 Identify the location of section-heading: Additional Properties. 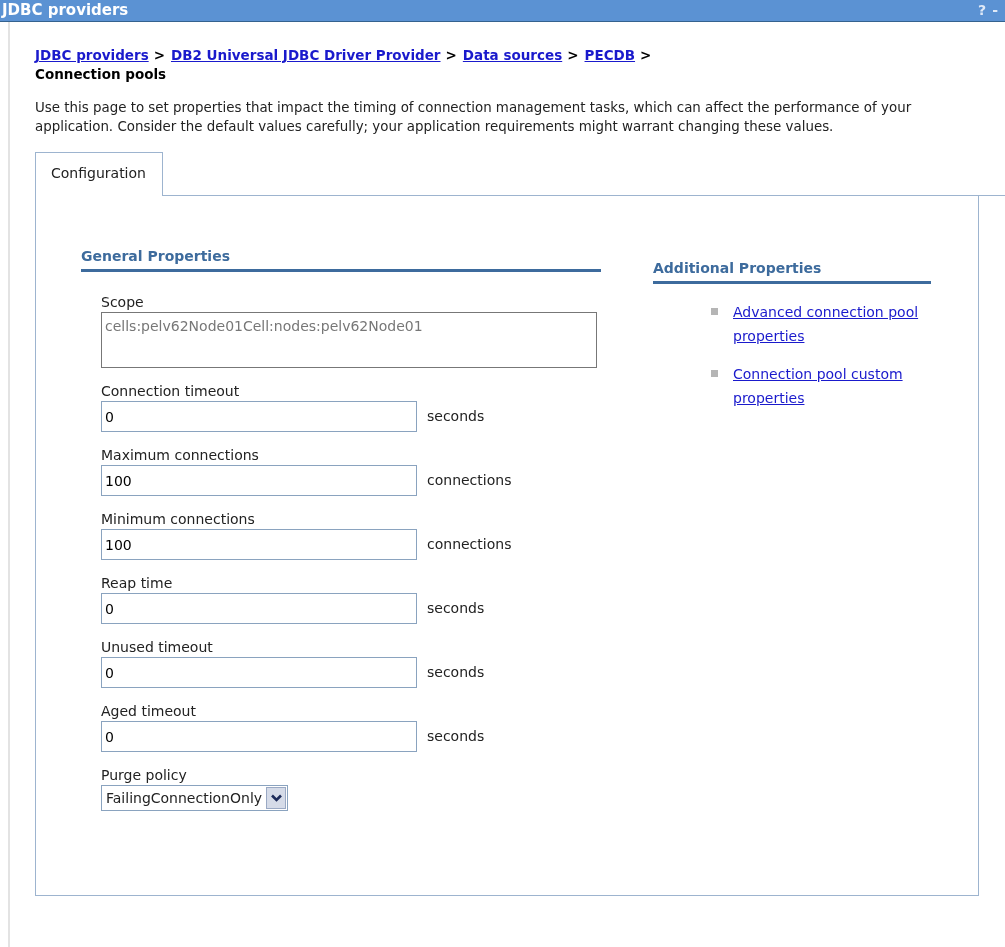
(792, 271).